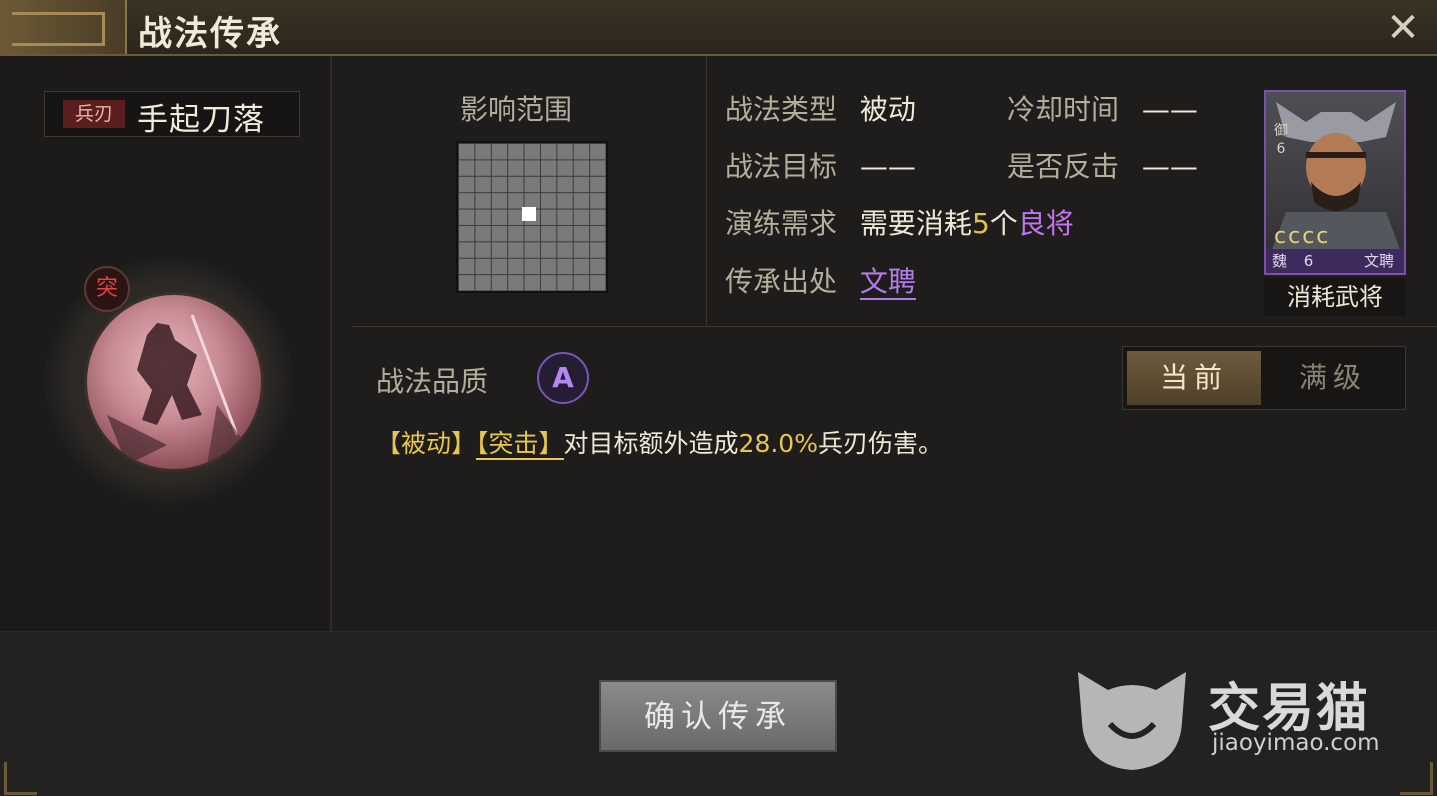  I want to click on requirement-unit: 个, so click(1003, 223).